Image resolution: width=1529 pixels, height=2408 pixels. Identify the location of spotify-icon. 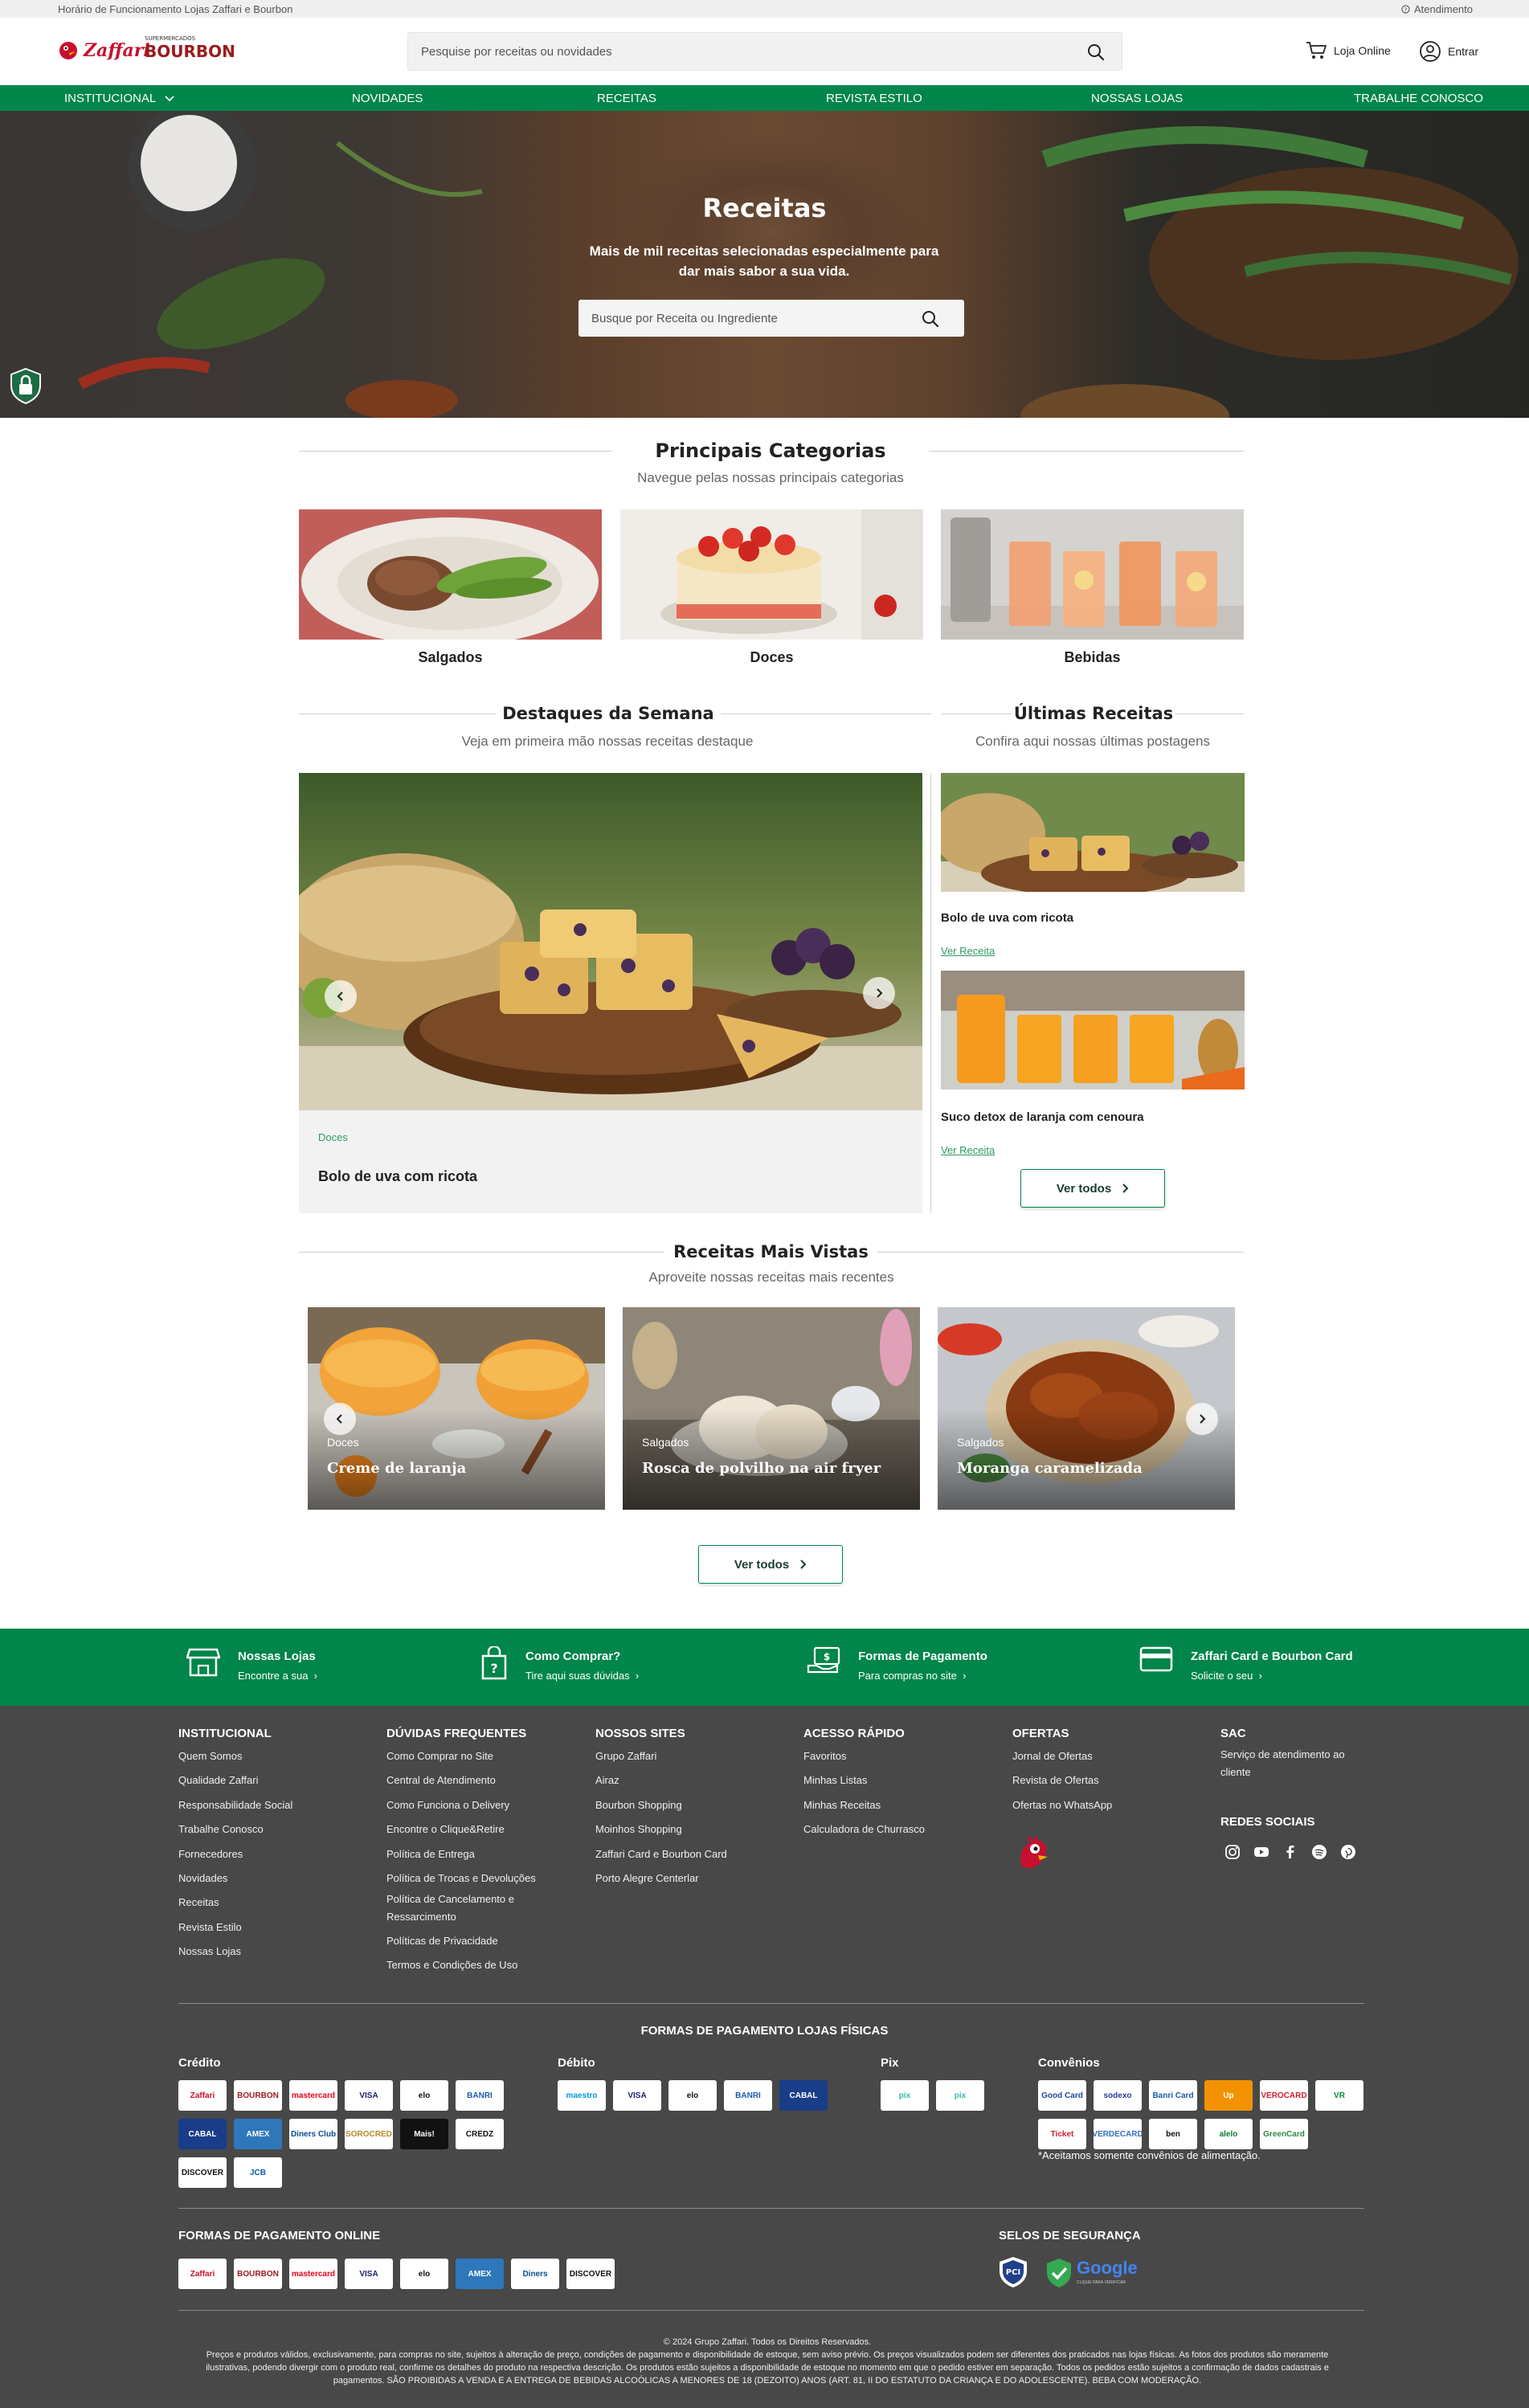
(1319, 1852).